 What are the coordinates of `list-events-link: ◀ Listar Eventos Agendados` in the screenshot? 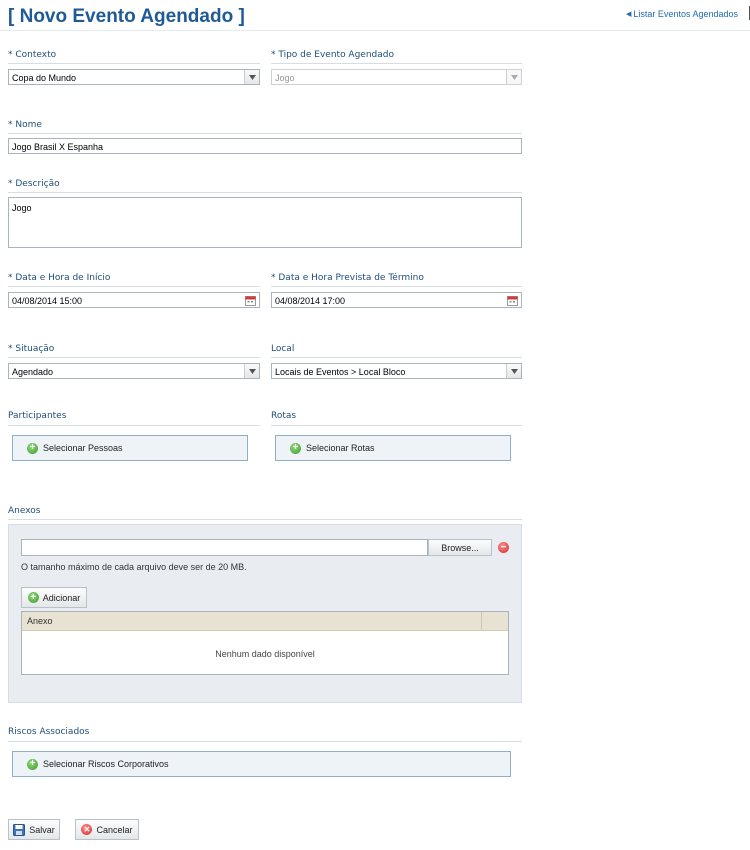 It's located at (682, 14).